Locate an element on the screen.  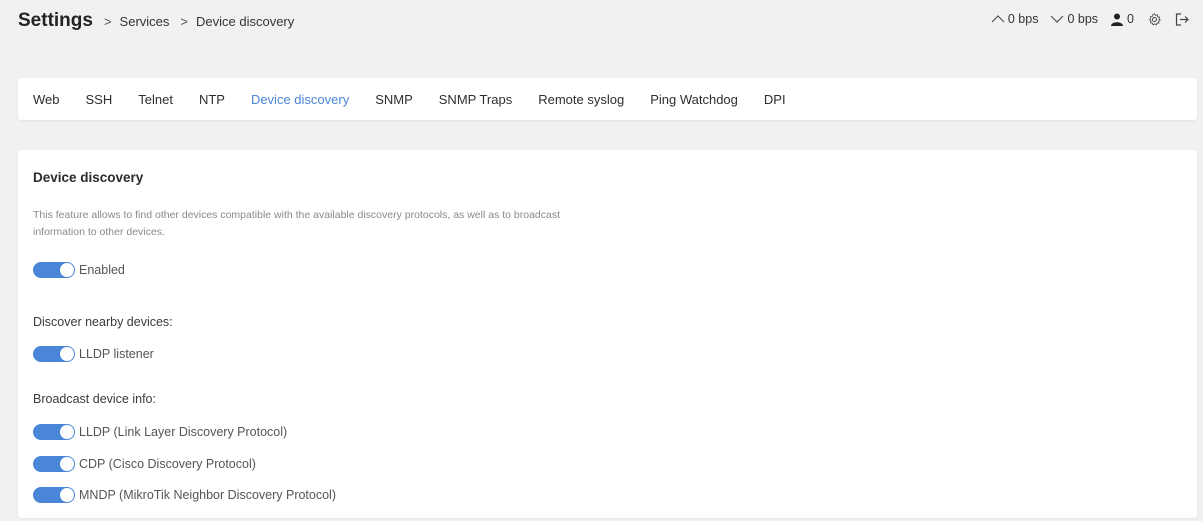
enabled-toggle is located at coordinates (54, 270).